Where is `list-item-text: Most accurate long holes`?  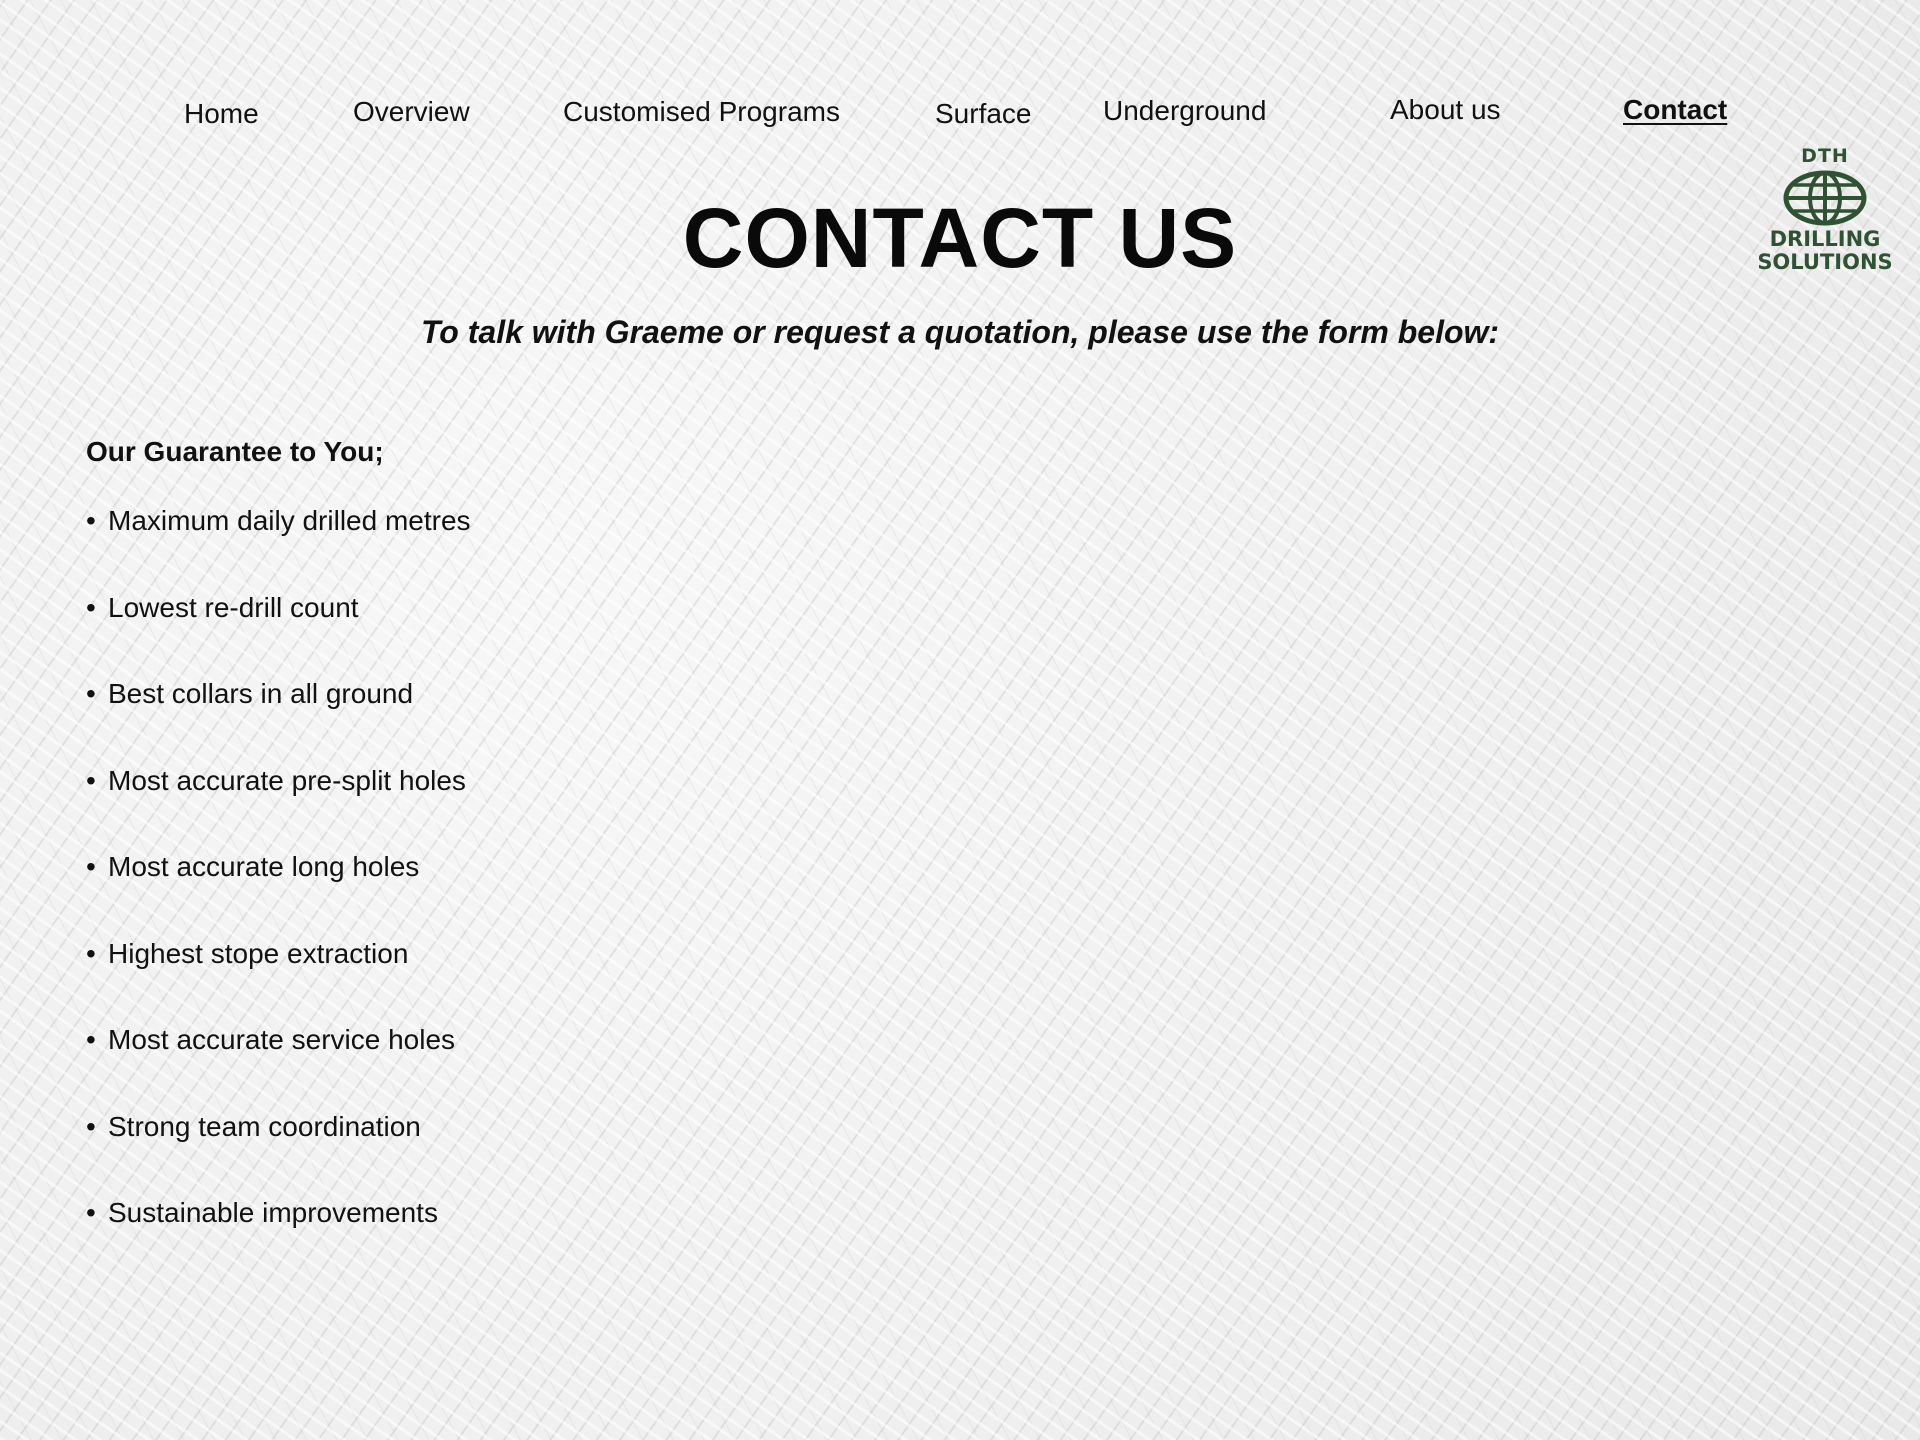
list-item-text: Most accurate long holes is located at coordinates (264, 866).